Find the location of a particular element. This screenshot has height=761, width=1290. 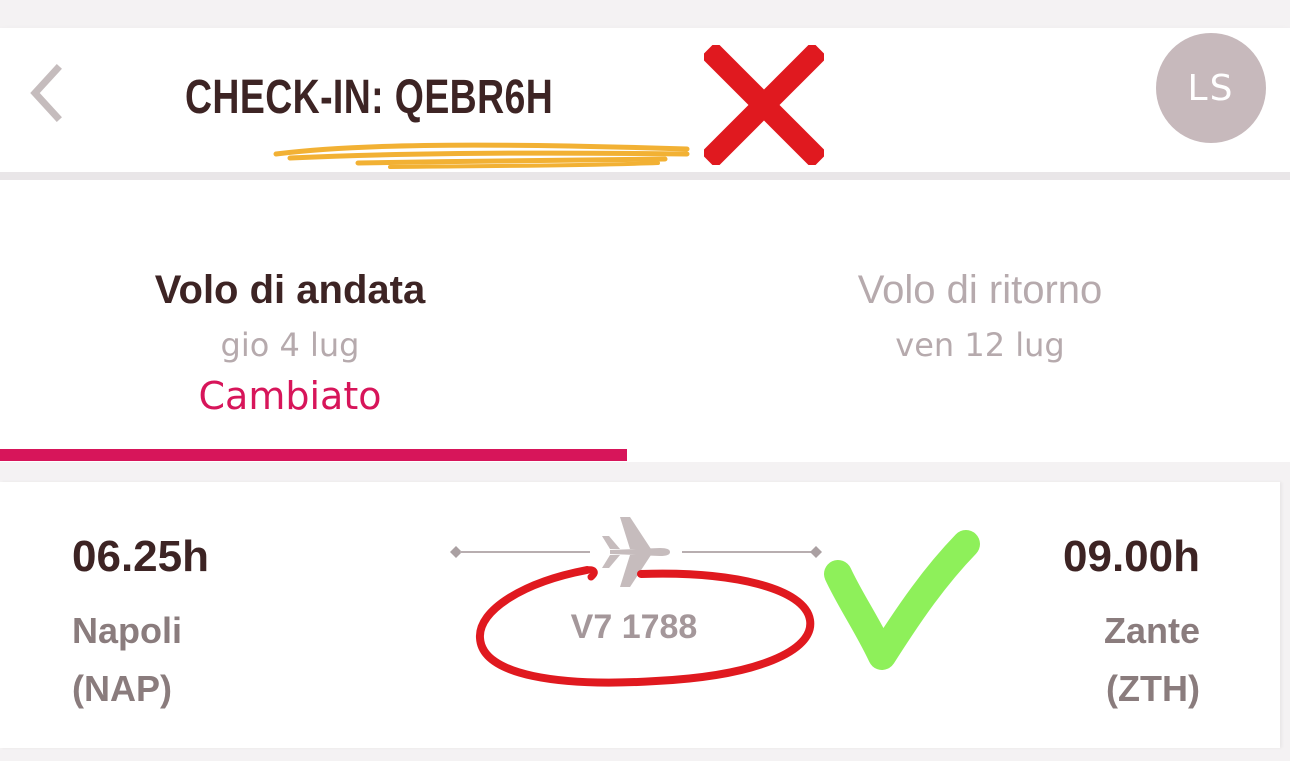

arrival-airport: Zante (ZTH) is located at coordinates (1152, 660).